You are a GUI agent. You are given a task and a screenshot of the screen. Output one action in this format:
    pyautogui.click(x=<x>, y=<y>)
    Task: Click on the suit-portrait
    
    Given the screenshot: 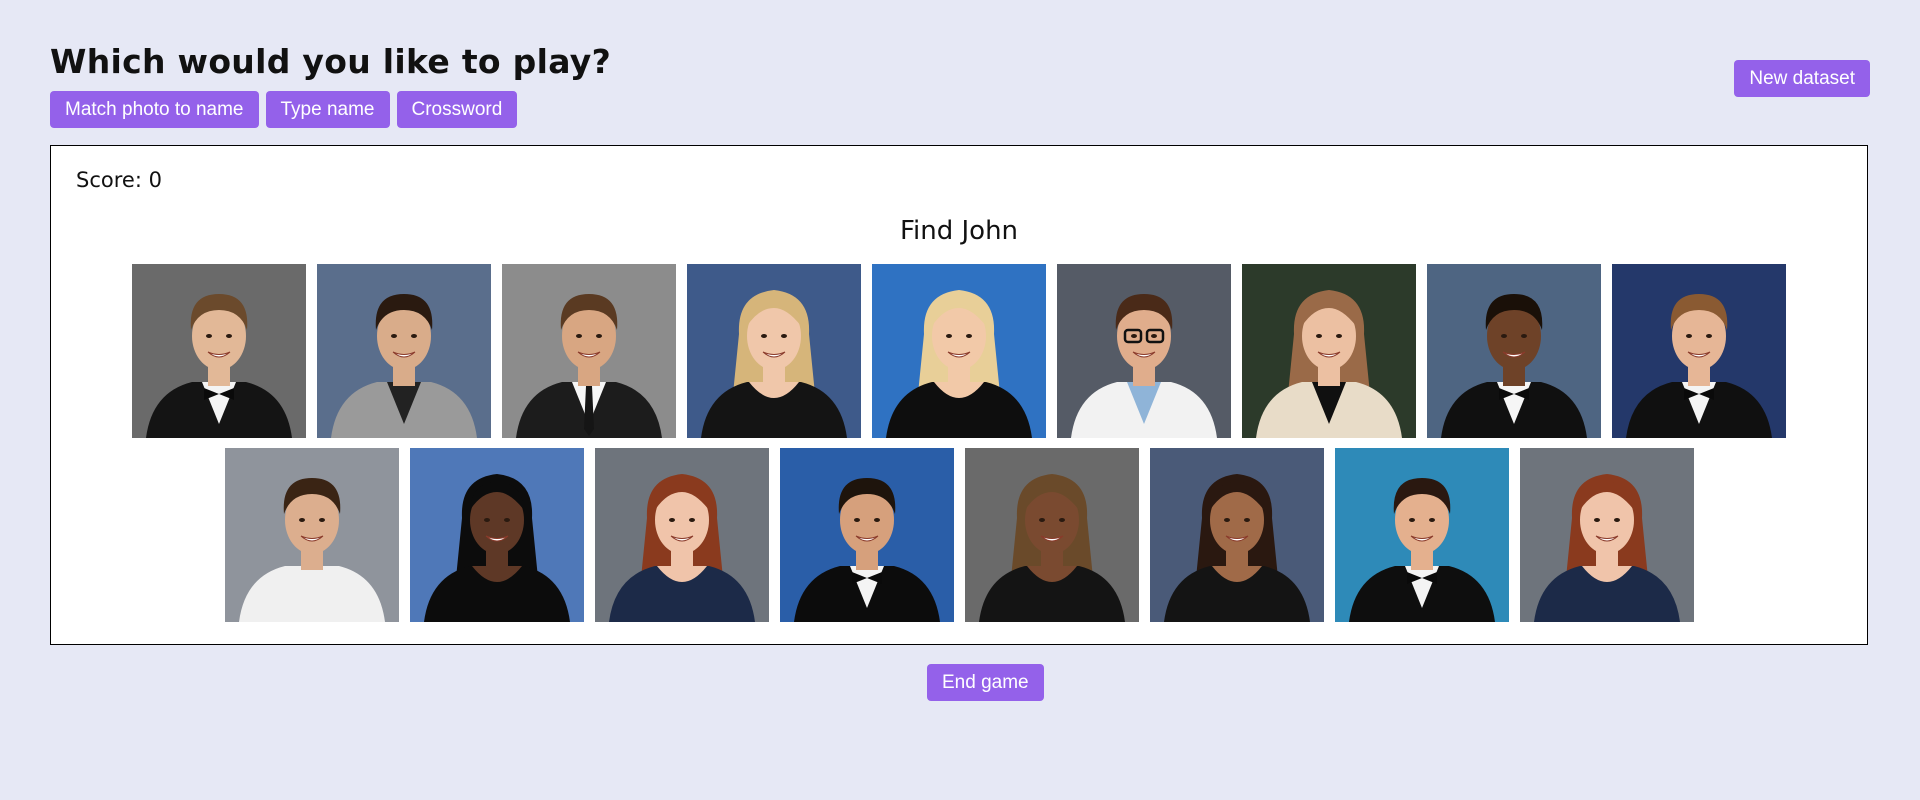 What is the action you would take?
    pyautogui.click(x=589, y=351)
    